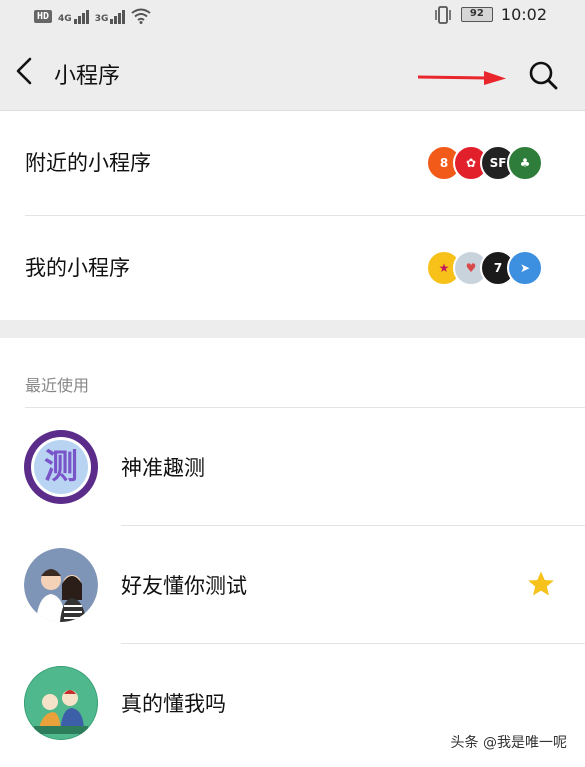  I want to click on signal-3g: 3G, so click(110, 16).